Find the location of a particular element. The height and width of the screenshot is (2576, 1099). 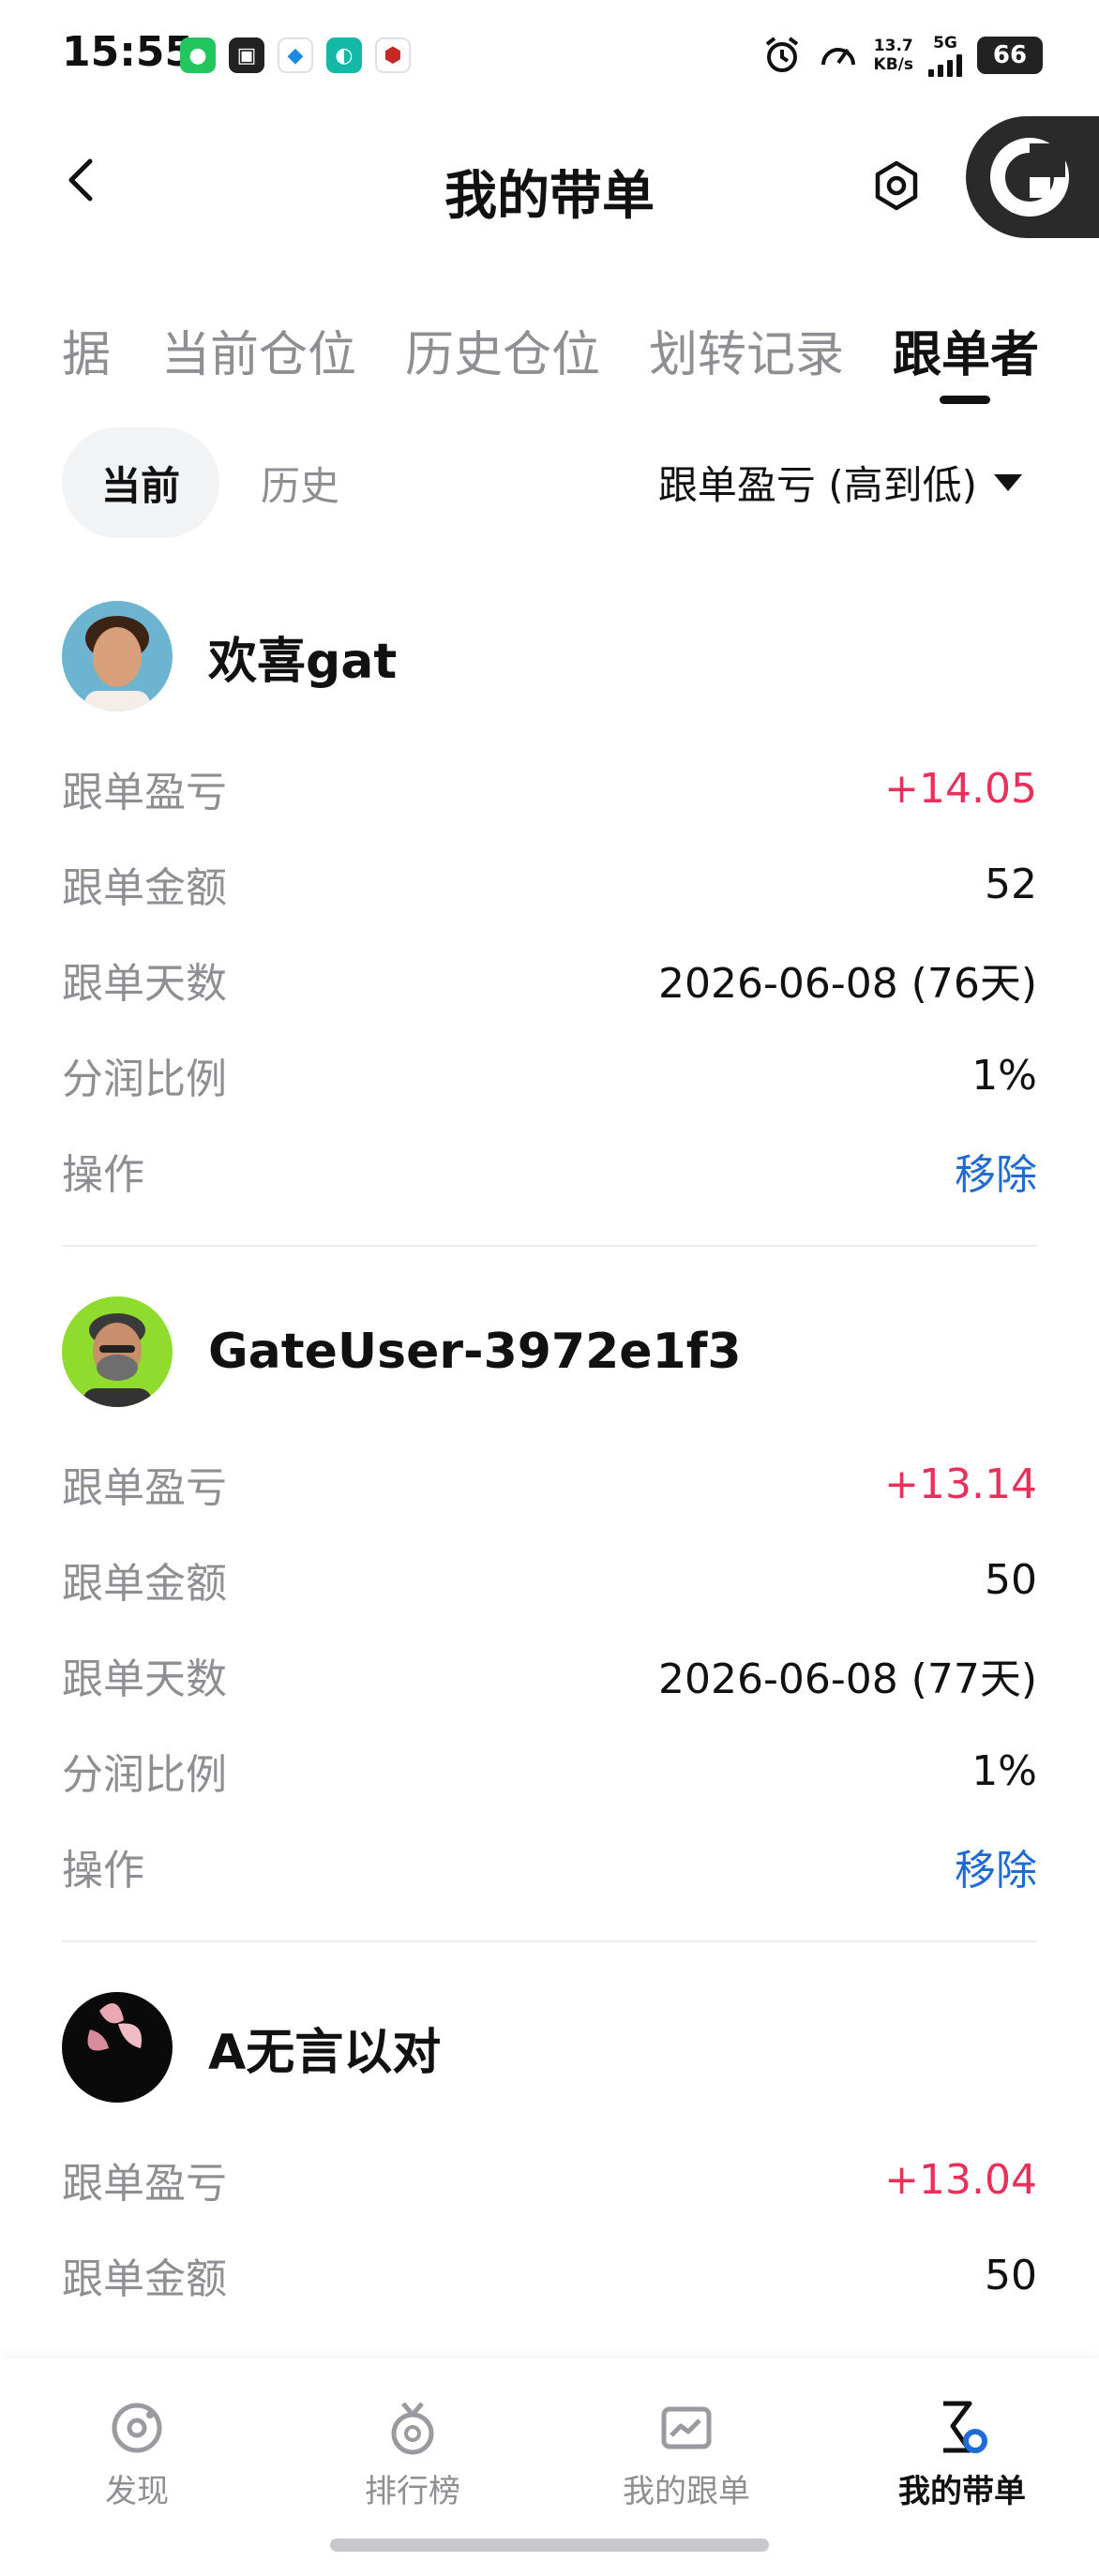

pnl-value: +13.14 is located at coordinates (960, 1484).